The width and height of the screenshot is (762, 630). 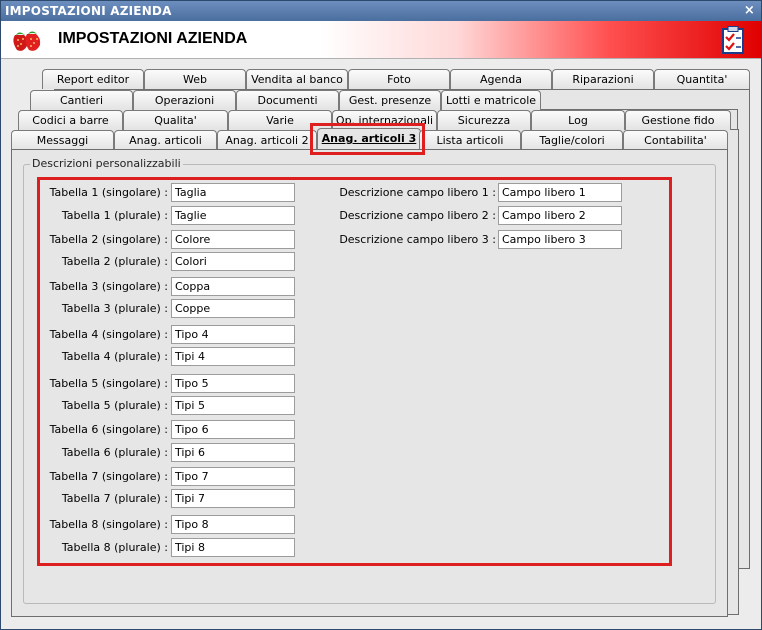 What do you see at coordinates (233, 429) in the screenshot?
I see `tabella-input: Tipo 6` at bounding box center [233, 429].